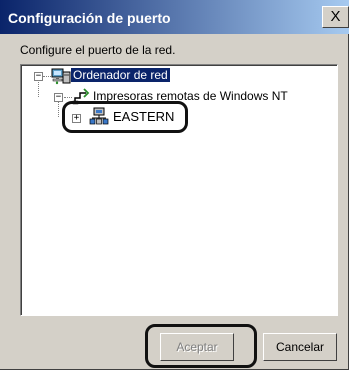 Image resolution: width=349 pixels, height=373 pixels. Describe the element at coordinates (300, 347) in the screenshot. I see `cancel-button: Cancelar` at that location.